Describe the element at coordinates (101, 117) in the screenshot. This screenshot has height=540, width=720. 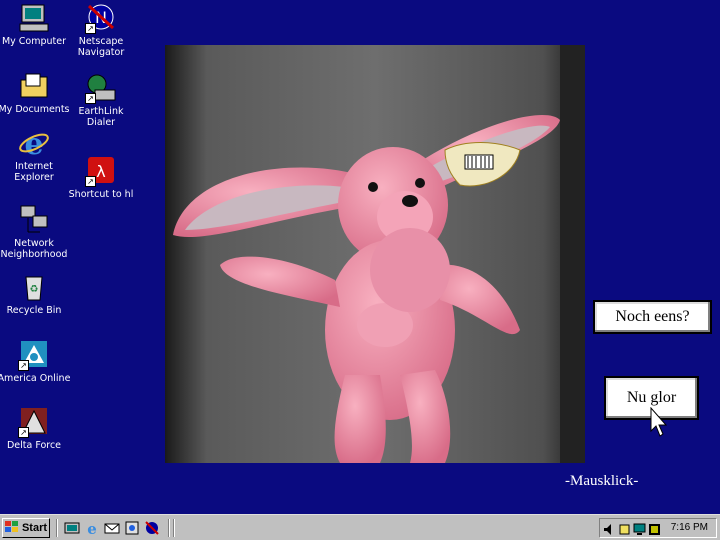
I see `desktop-icon-label: EarthLink Dialer` at that location.